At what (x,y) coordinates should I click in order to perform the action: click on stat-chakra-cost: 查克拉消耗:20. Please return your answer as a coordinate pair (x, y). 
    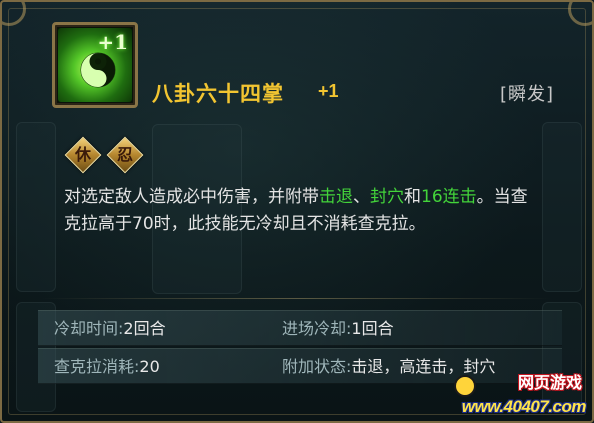
    Looking at the image, I should click on (107, 367).